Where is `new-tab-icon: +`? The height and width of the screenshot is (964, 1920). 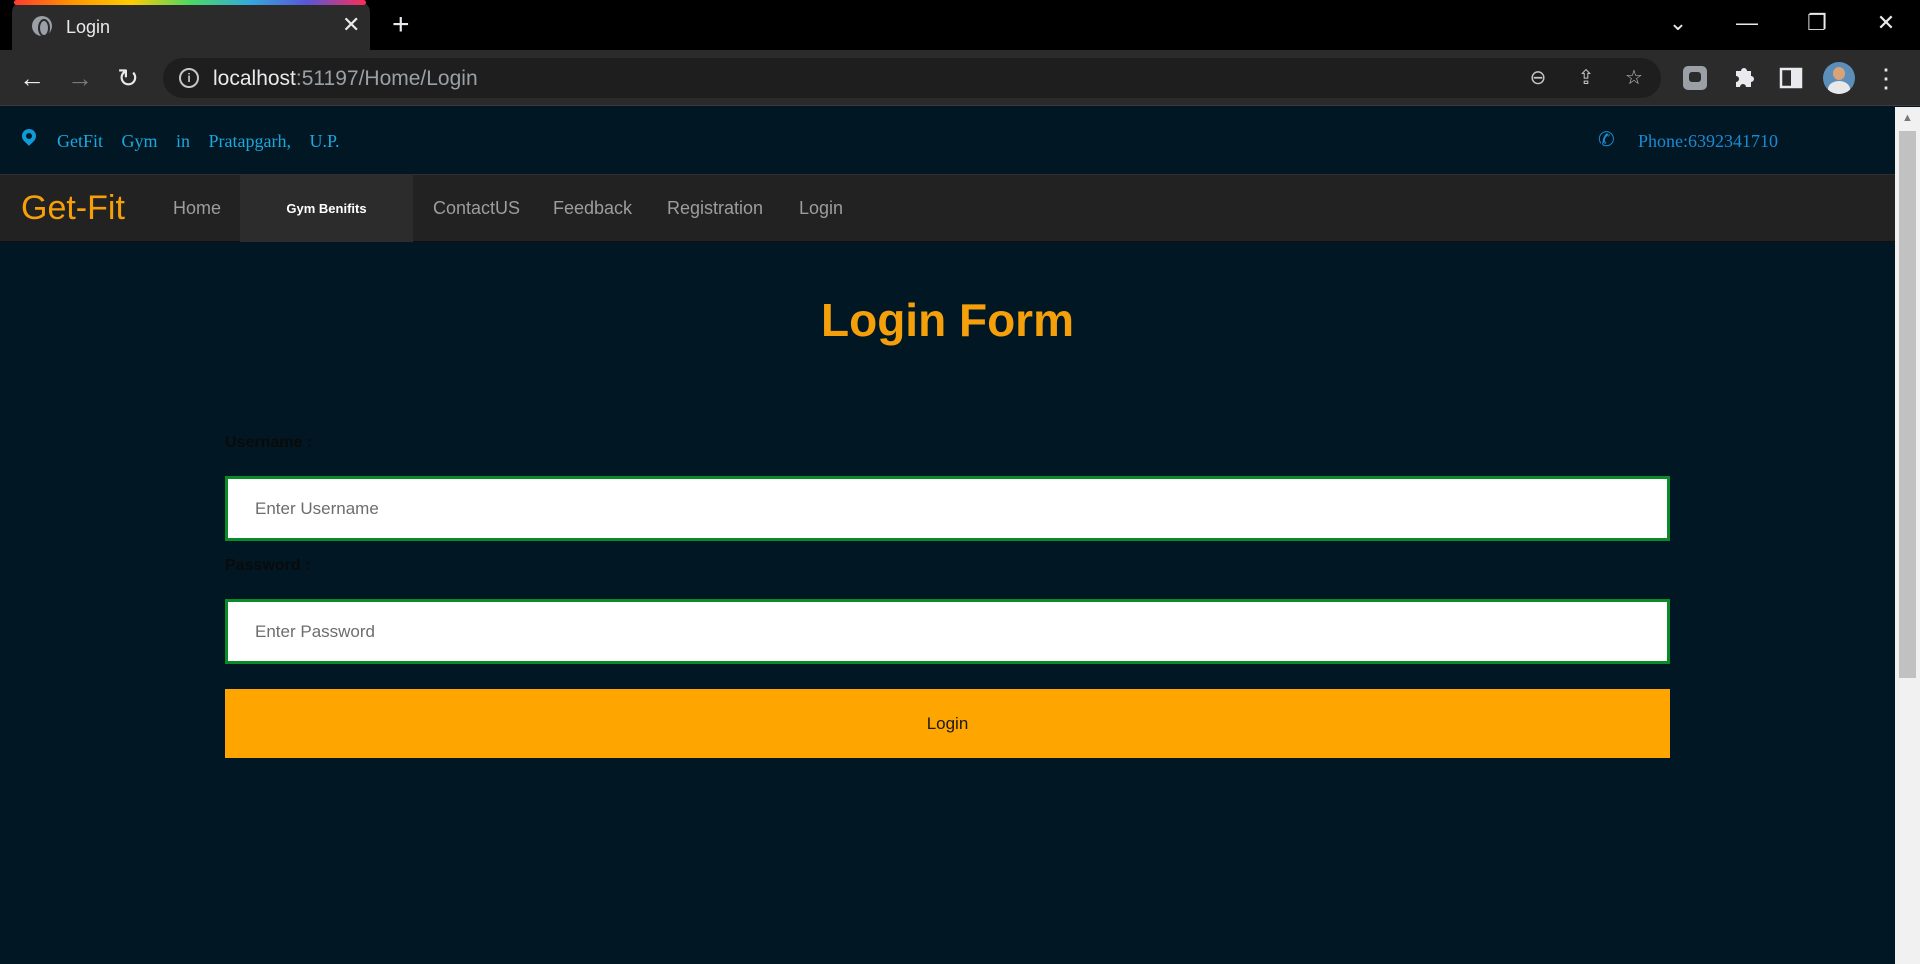
new-tab-icon: + is located at coordinates (401, 25).